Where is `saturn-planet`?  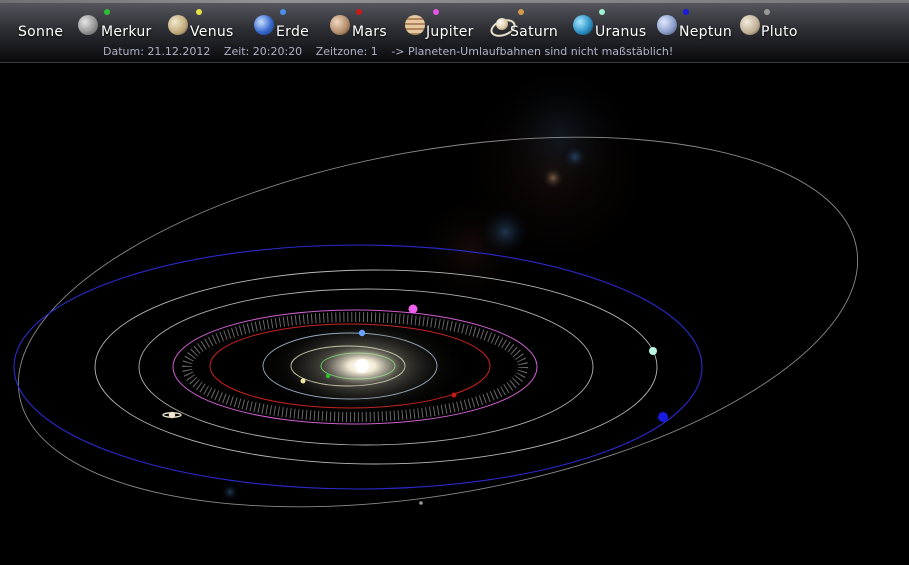
saturn-planet is located at coordinates (172, 415).